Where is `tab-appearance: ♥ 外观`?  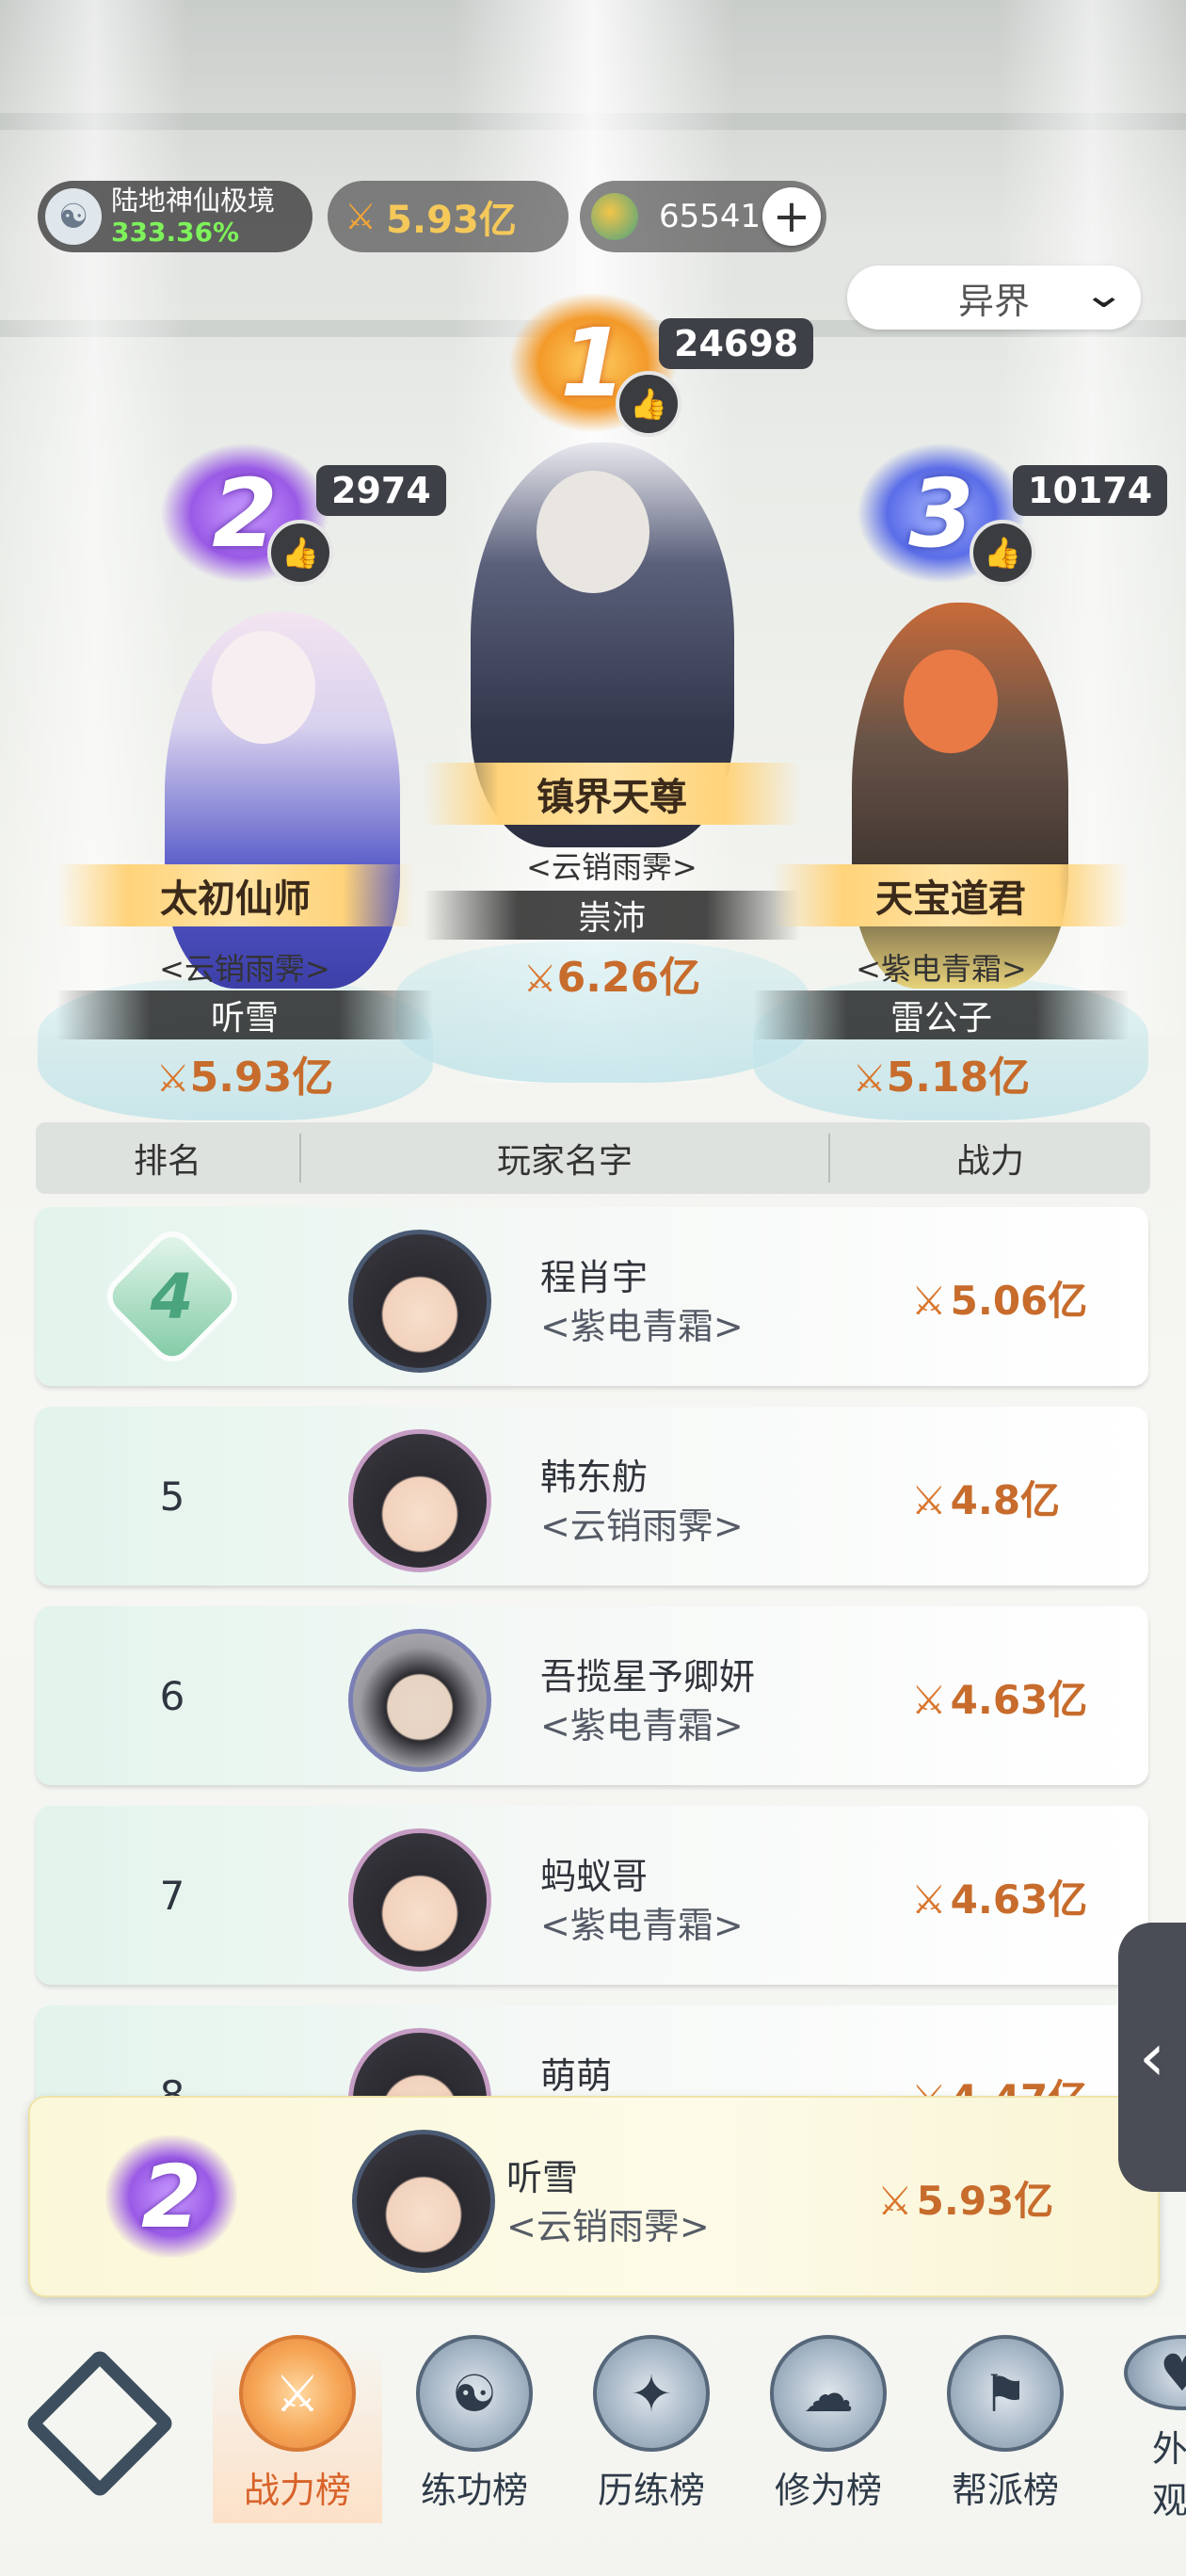 tab-appearance: ♥ 外观 is located at coordinates (1142, 2429).